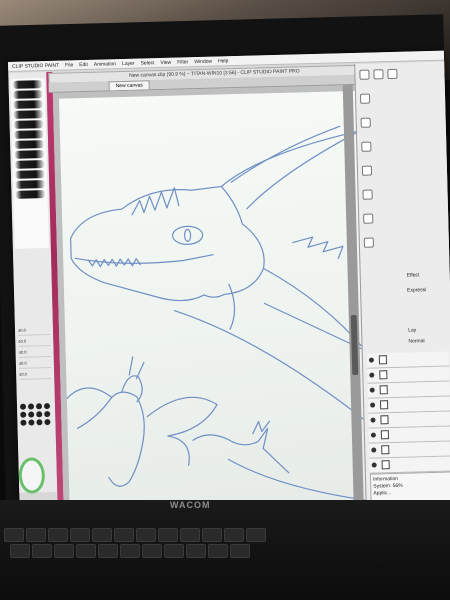  I want to click on menu-app: CLIP STUDIO PAINT, so click(35, 66).